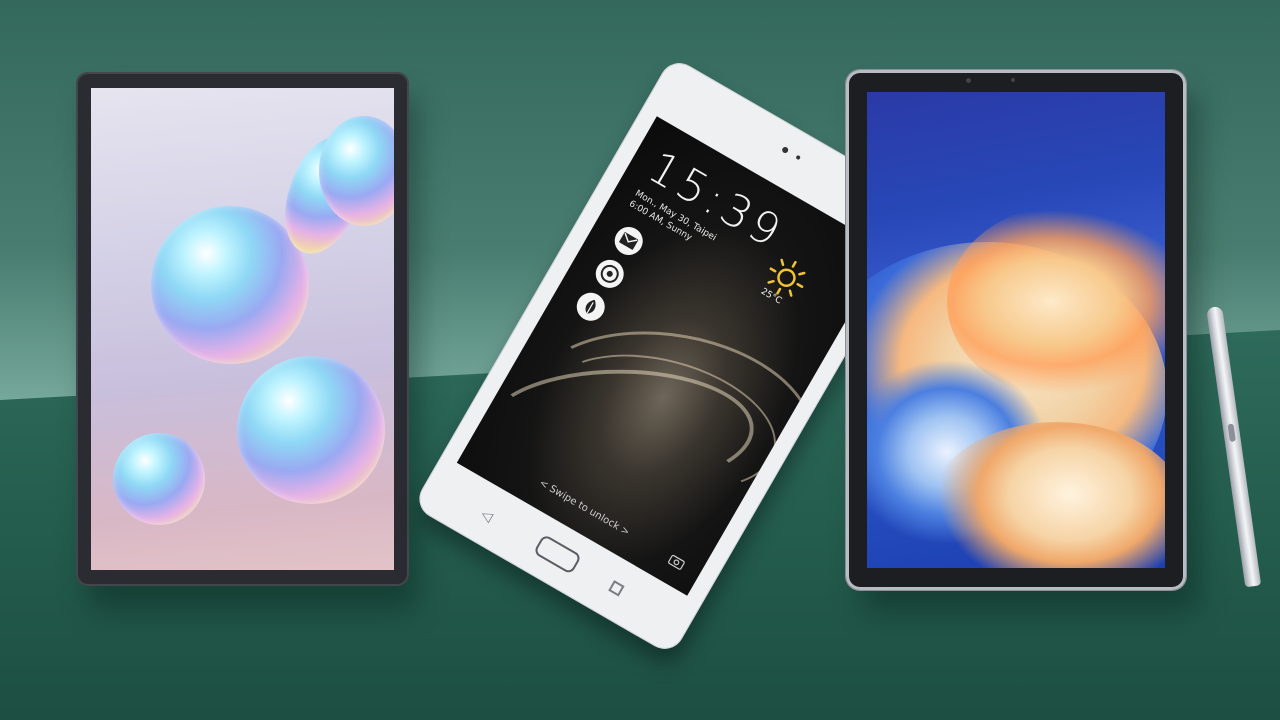 The width and height of the screenshot is (1280, 720). Describe the element at coordinates (716, 200) in the screenshot. I see `lockscreen-clock: 15:39` at that location.